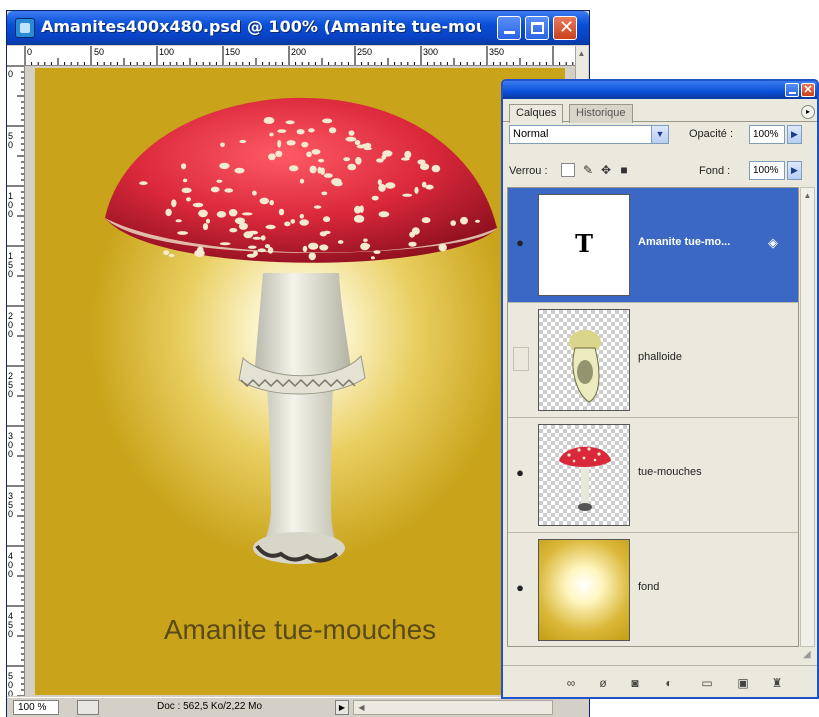 The image size is (819, 717). Describe the element at coordinates (807, 417) in the screenshot. I see `layers-list-scrollbar: ▲` at that location.